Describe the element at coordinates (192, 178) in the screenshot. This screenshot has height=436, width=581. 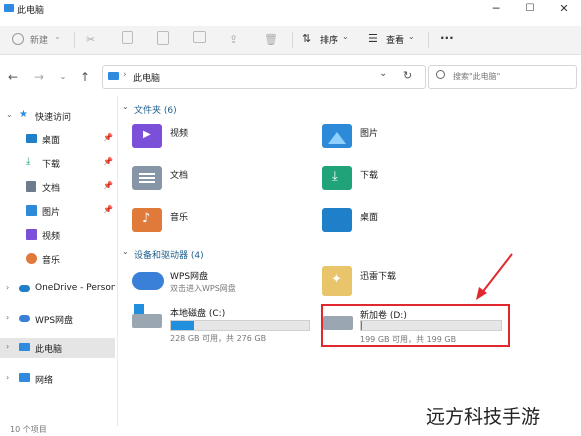
I see `folder-documents: 文档` at that location.